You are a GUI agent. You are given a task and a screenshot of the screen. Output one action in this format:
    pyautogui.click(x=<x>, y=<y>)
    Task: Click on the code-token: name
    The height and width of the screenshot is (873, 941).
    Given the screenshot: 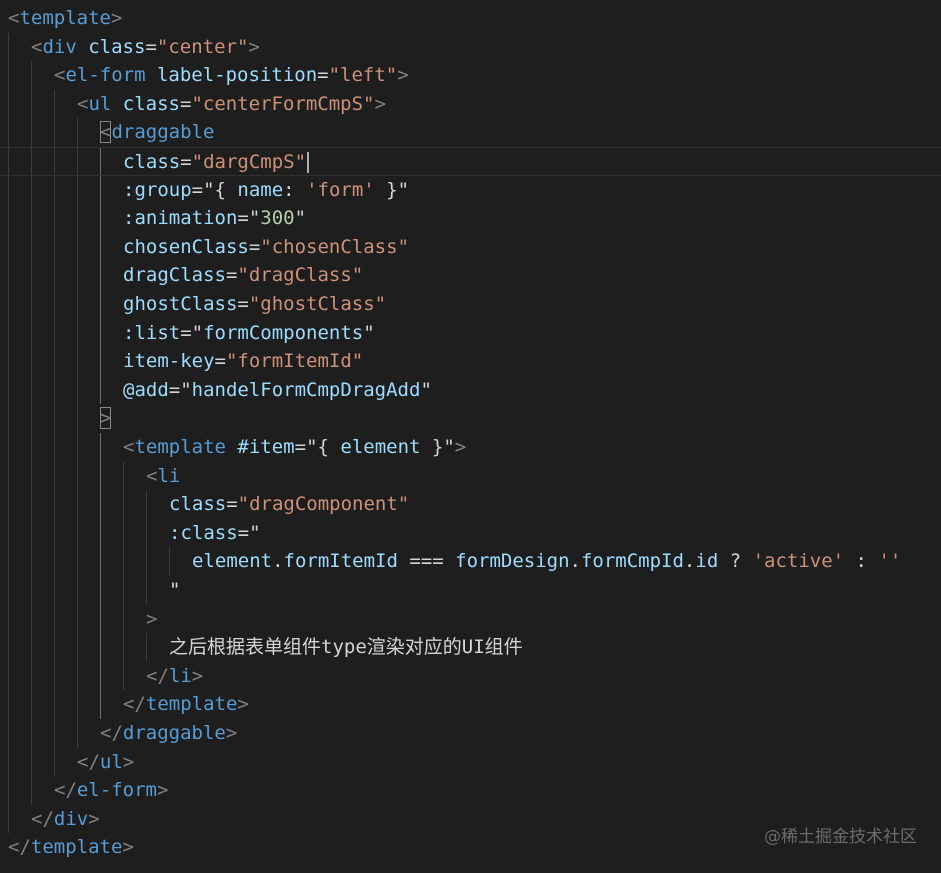 What is the action you would take?
    pyautogui.click(x=260, y=189)
    